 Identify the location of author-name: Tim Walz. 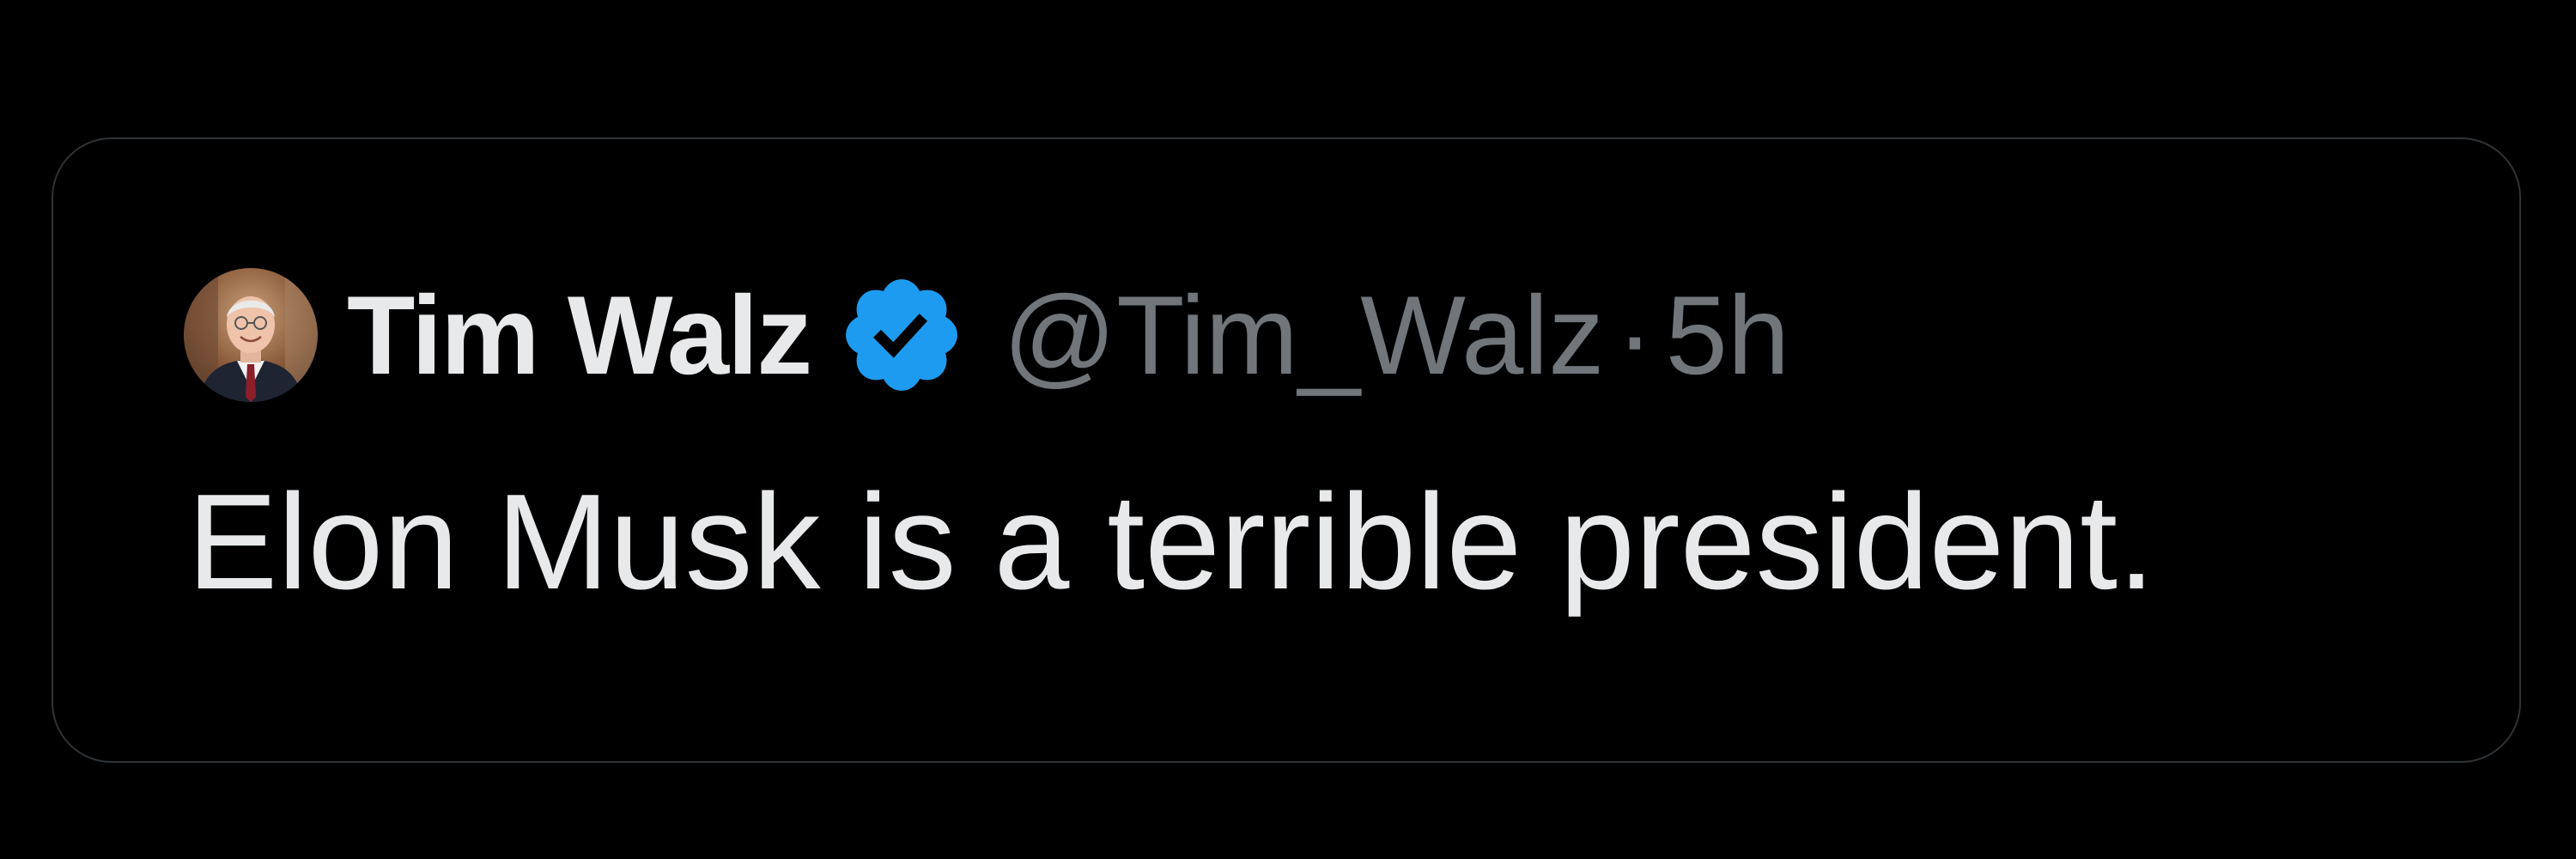
(579, 335).